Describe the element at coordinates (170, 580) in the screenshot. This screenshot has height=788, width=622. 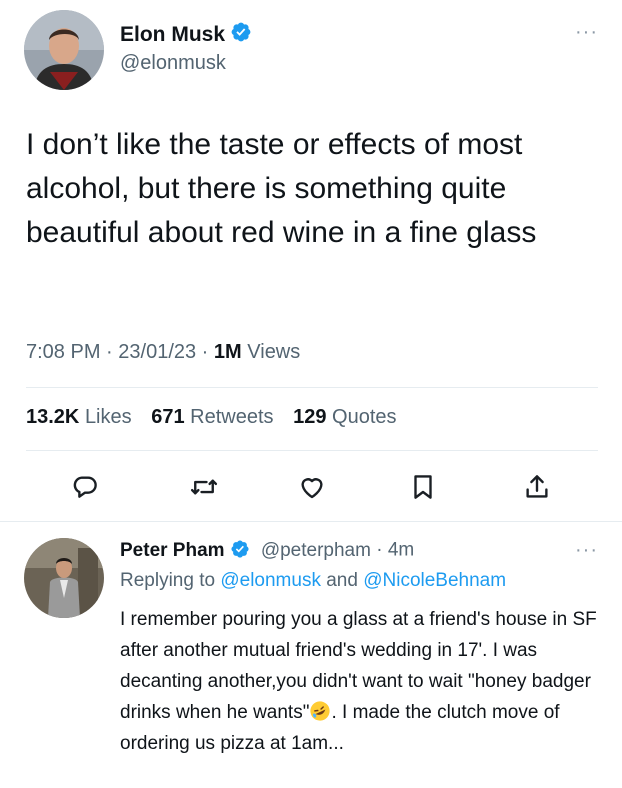
I see `replying-prefix: Replying to` at that location.